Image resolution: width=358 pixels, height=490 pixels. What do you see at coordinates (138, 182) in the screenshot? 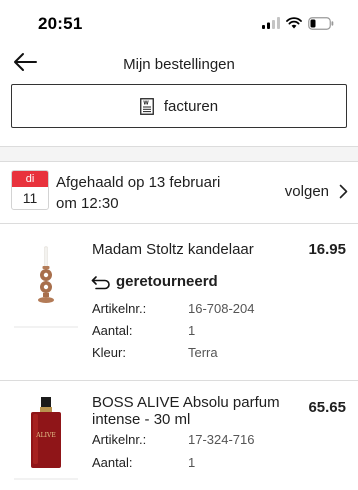
I see `delivery-status-text: Afgehaald op 13 februari` at bounding box center [138, 182].